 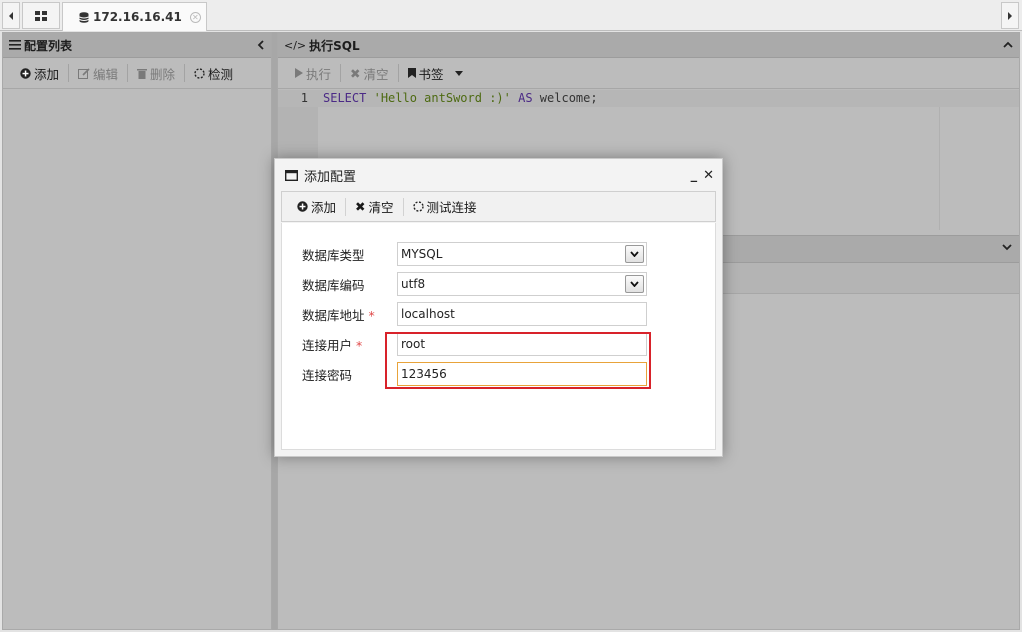 What do you see at coordinates (498, 206) in the screenshot?
I see `dialog-toolbar: 添加 ✖ 清空 测试连接` at bounding box center [498, 206].